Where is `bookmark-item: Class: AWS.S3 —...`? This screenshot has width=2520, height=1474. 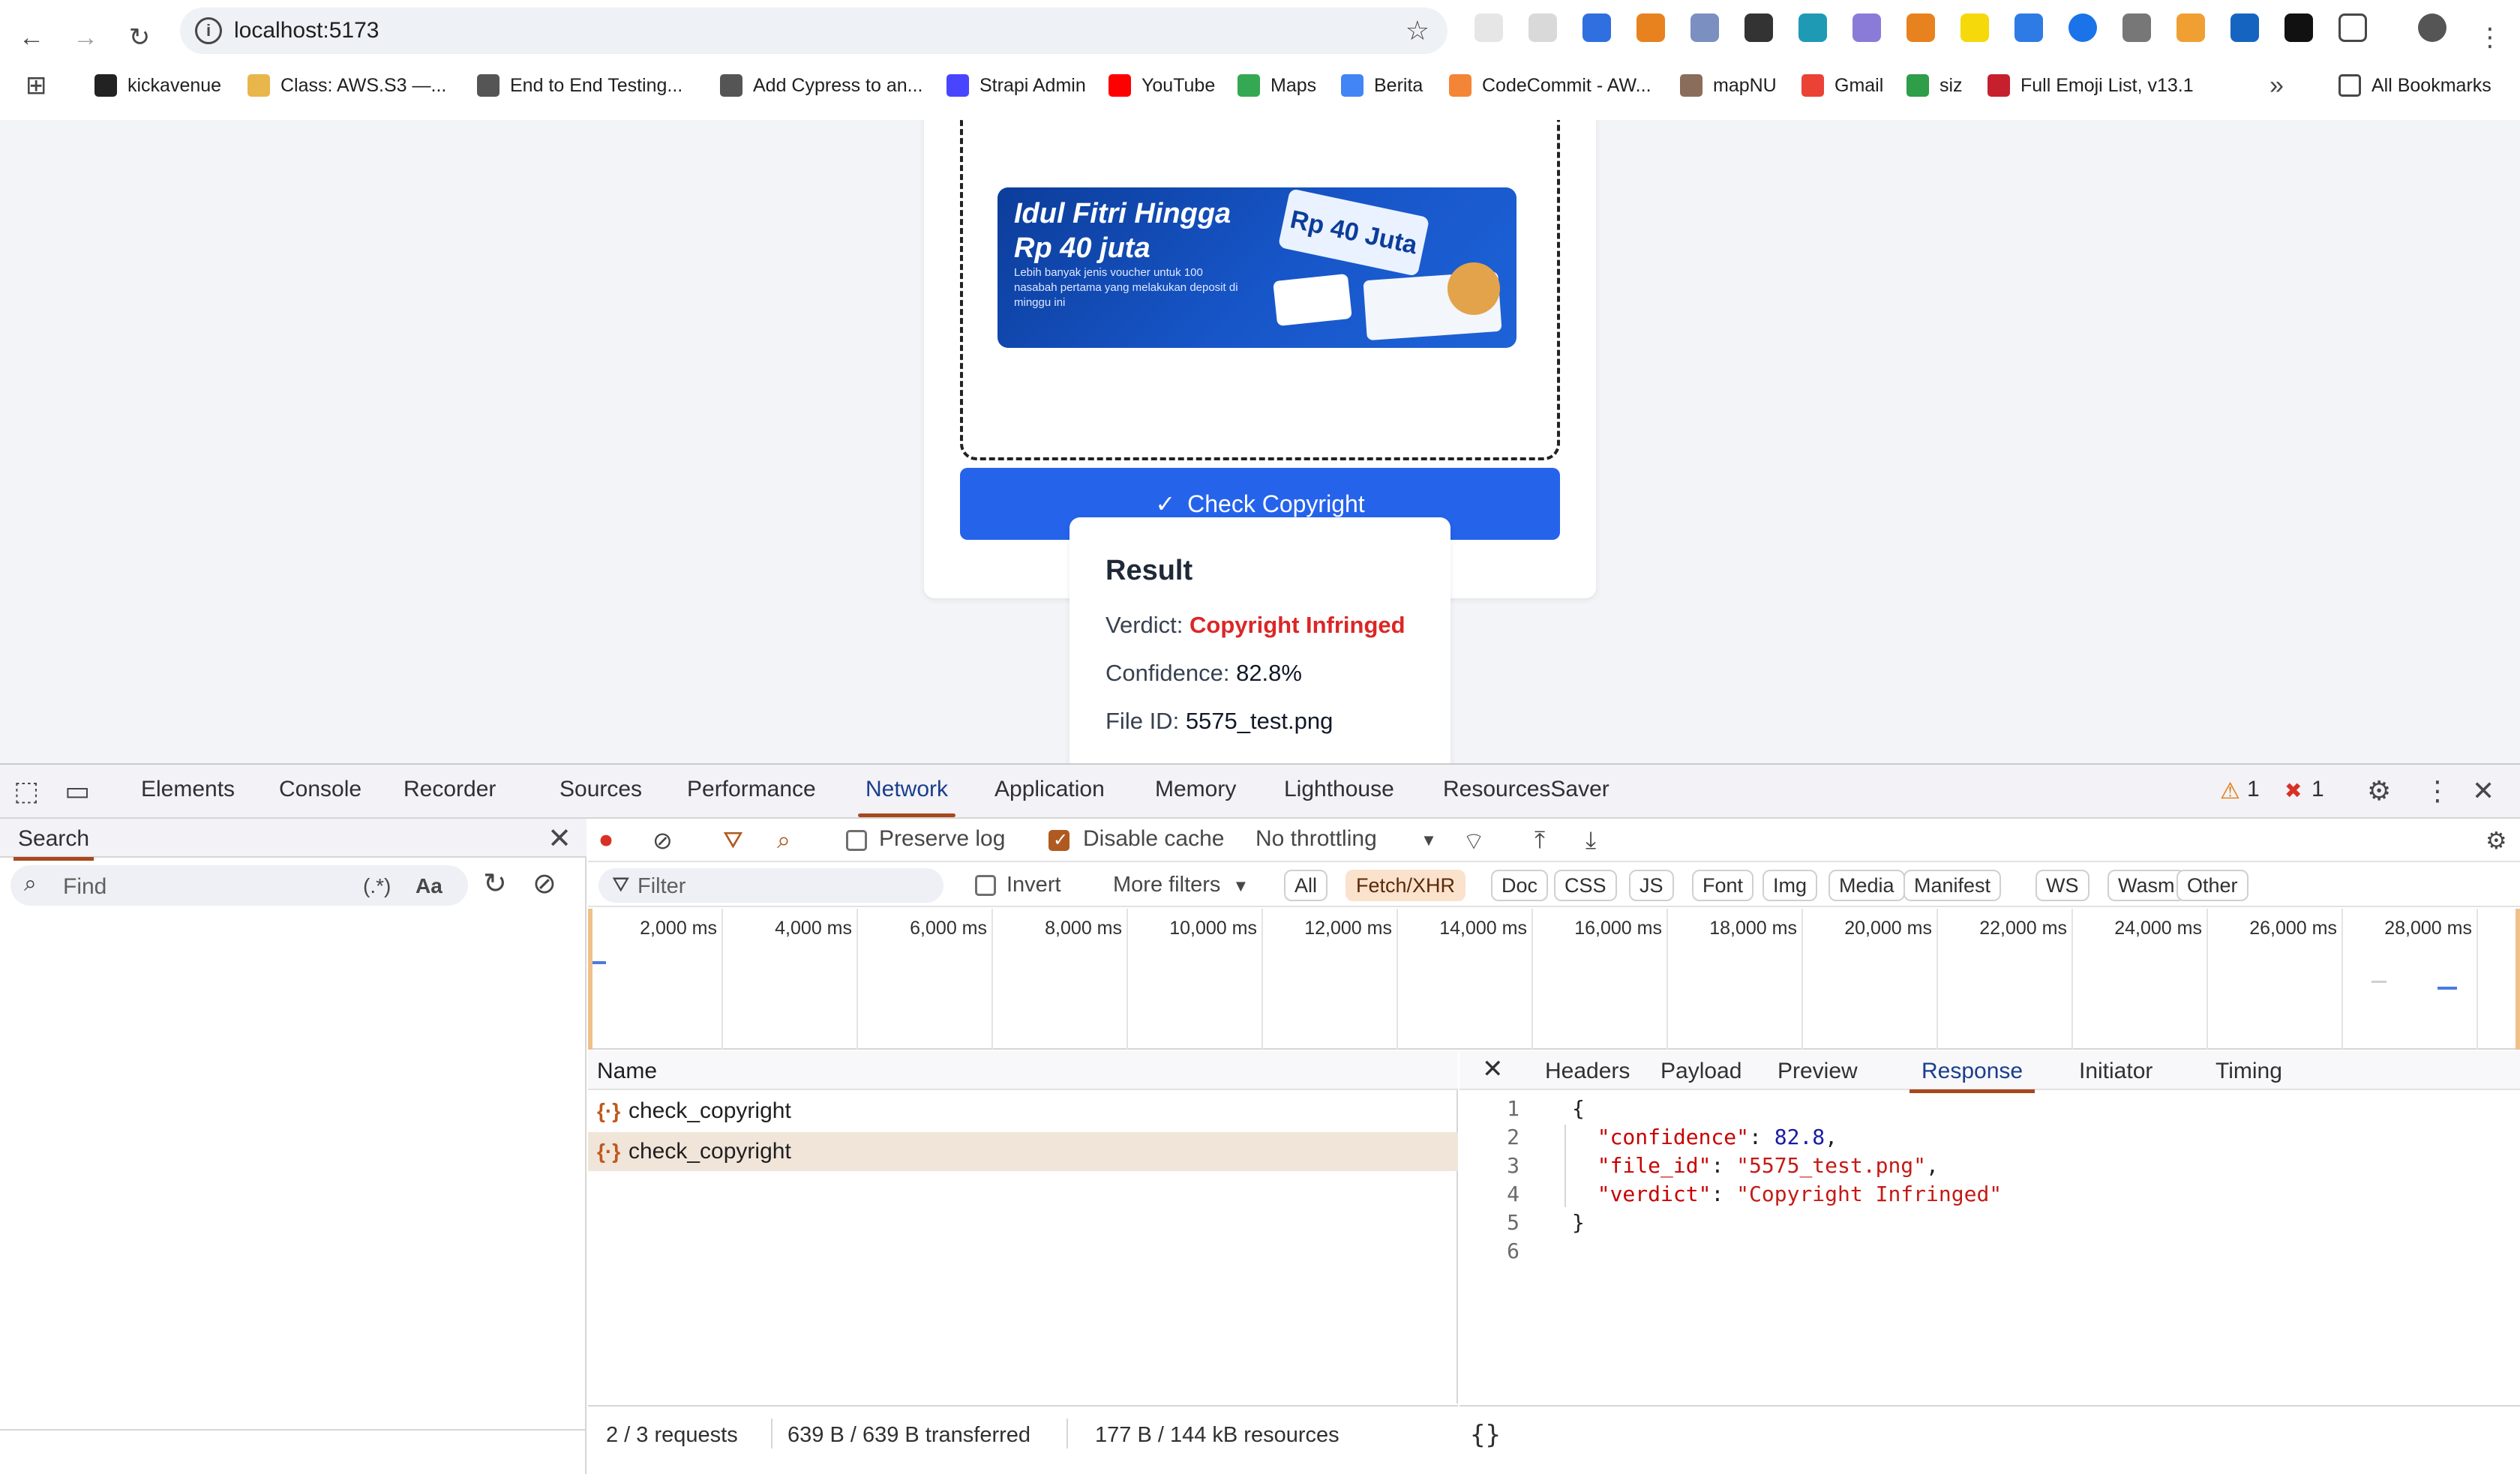
bookmark-item: Class: AWS.S3 —... is located at coordinates (347, 85).